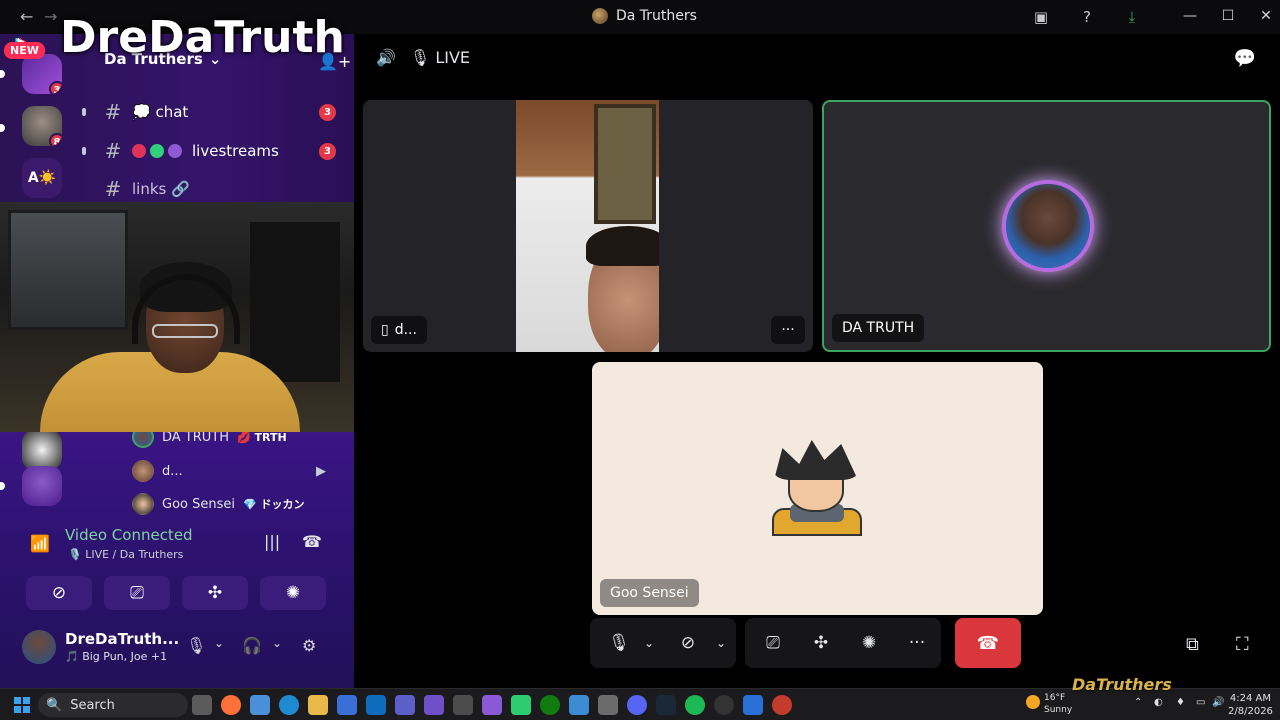 The width and height of the screenshot is (1280, 720). Describe the element at coordinates (1250, 705) in the screenshot. I see `system-clock: 4:24 AM 2/8/2026` at that location.